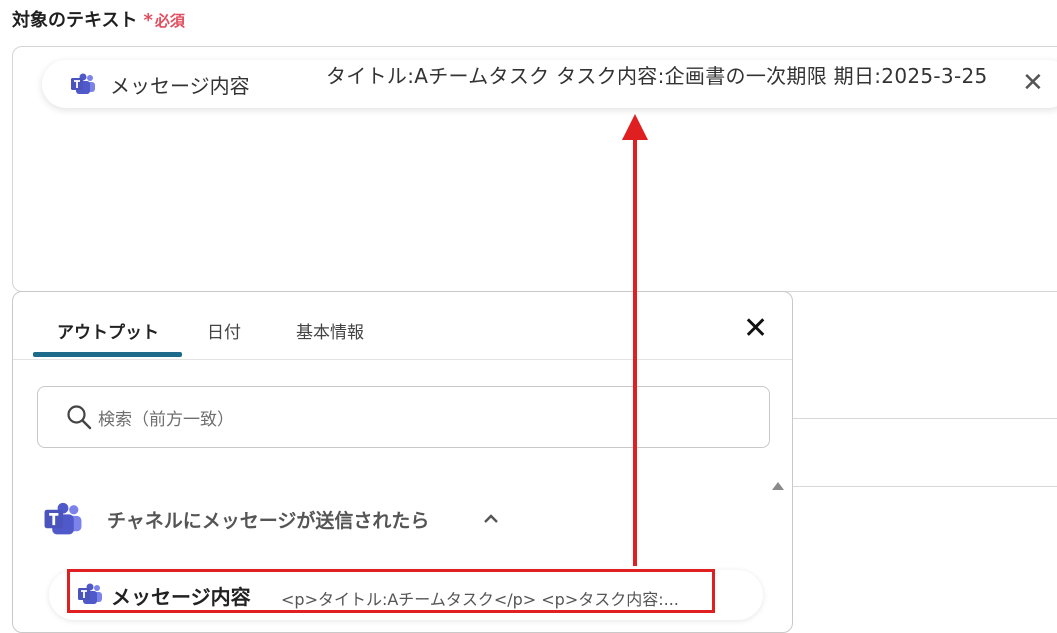 The image size is (1057, 633). Describe the element at coordinates (75, 20) in the screenshot. I see `field-label-text: 対象のテキスト` at that location.